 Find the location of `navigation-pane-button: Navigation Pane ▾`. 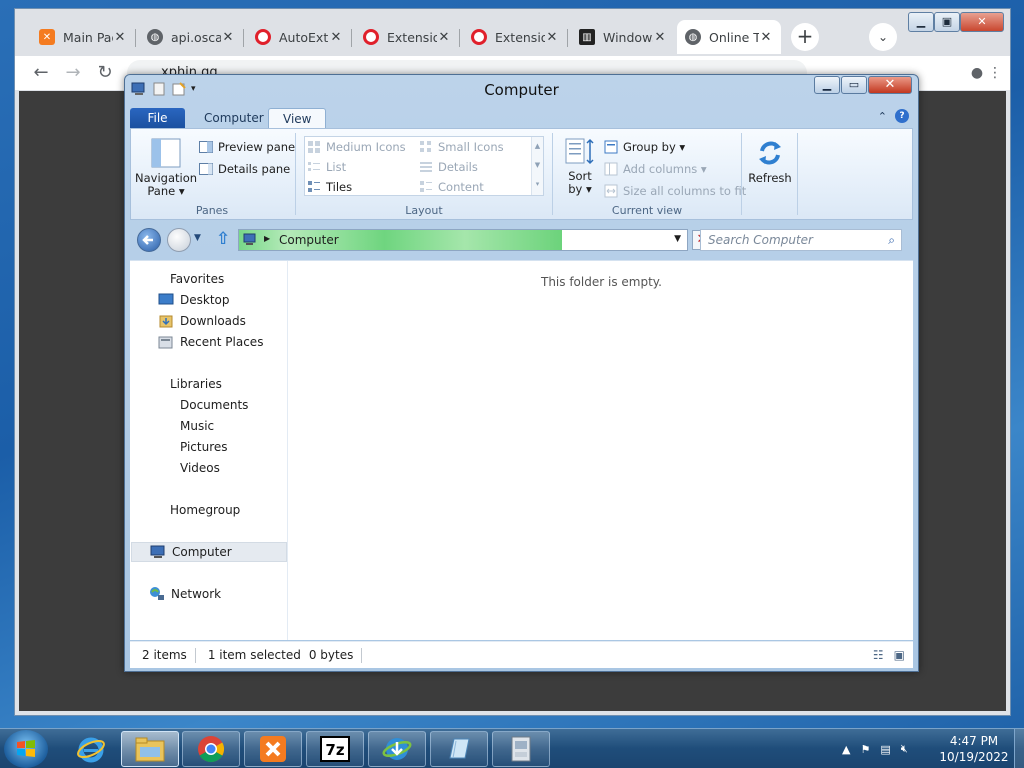

navigation-pane-button: Navigation Pane ▾ is located at coordinates (166, 167).